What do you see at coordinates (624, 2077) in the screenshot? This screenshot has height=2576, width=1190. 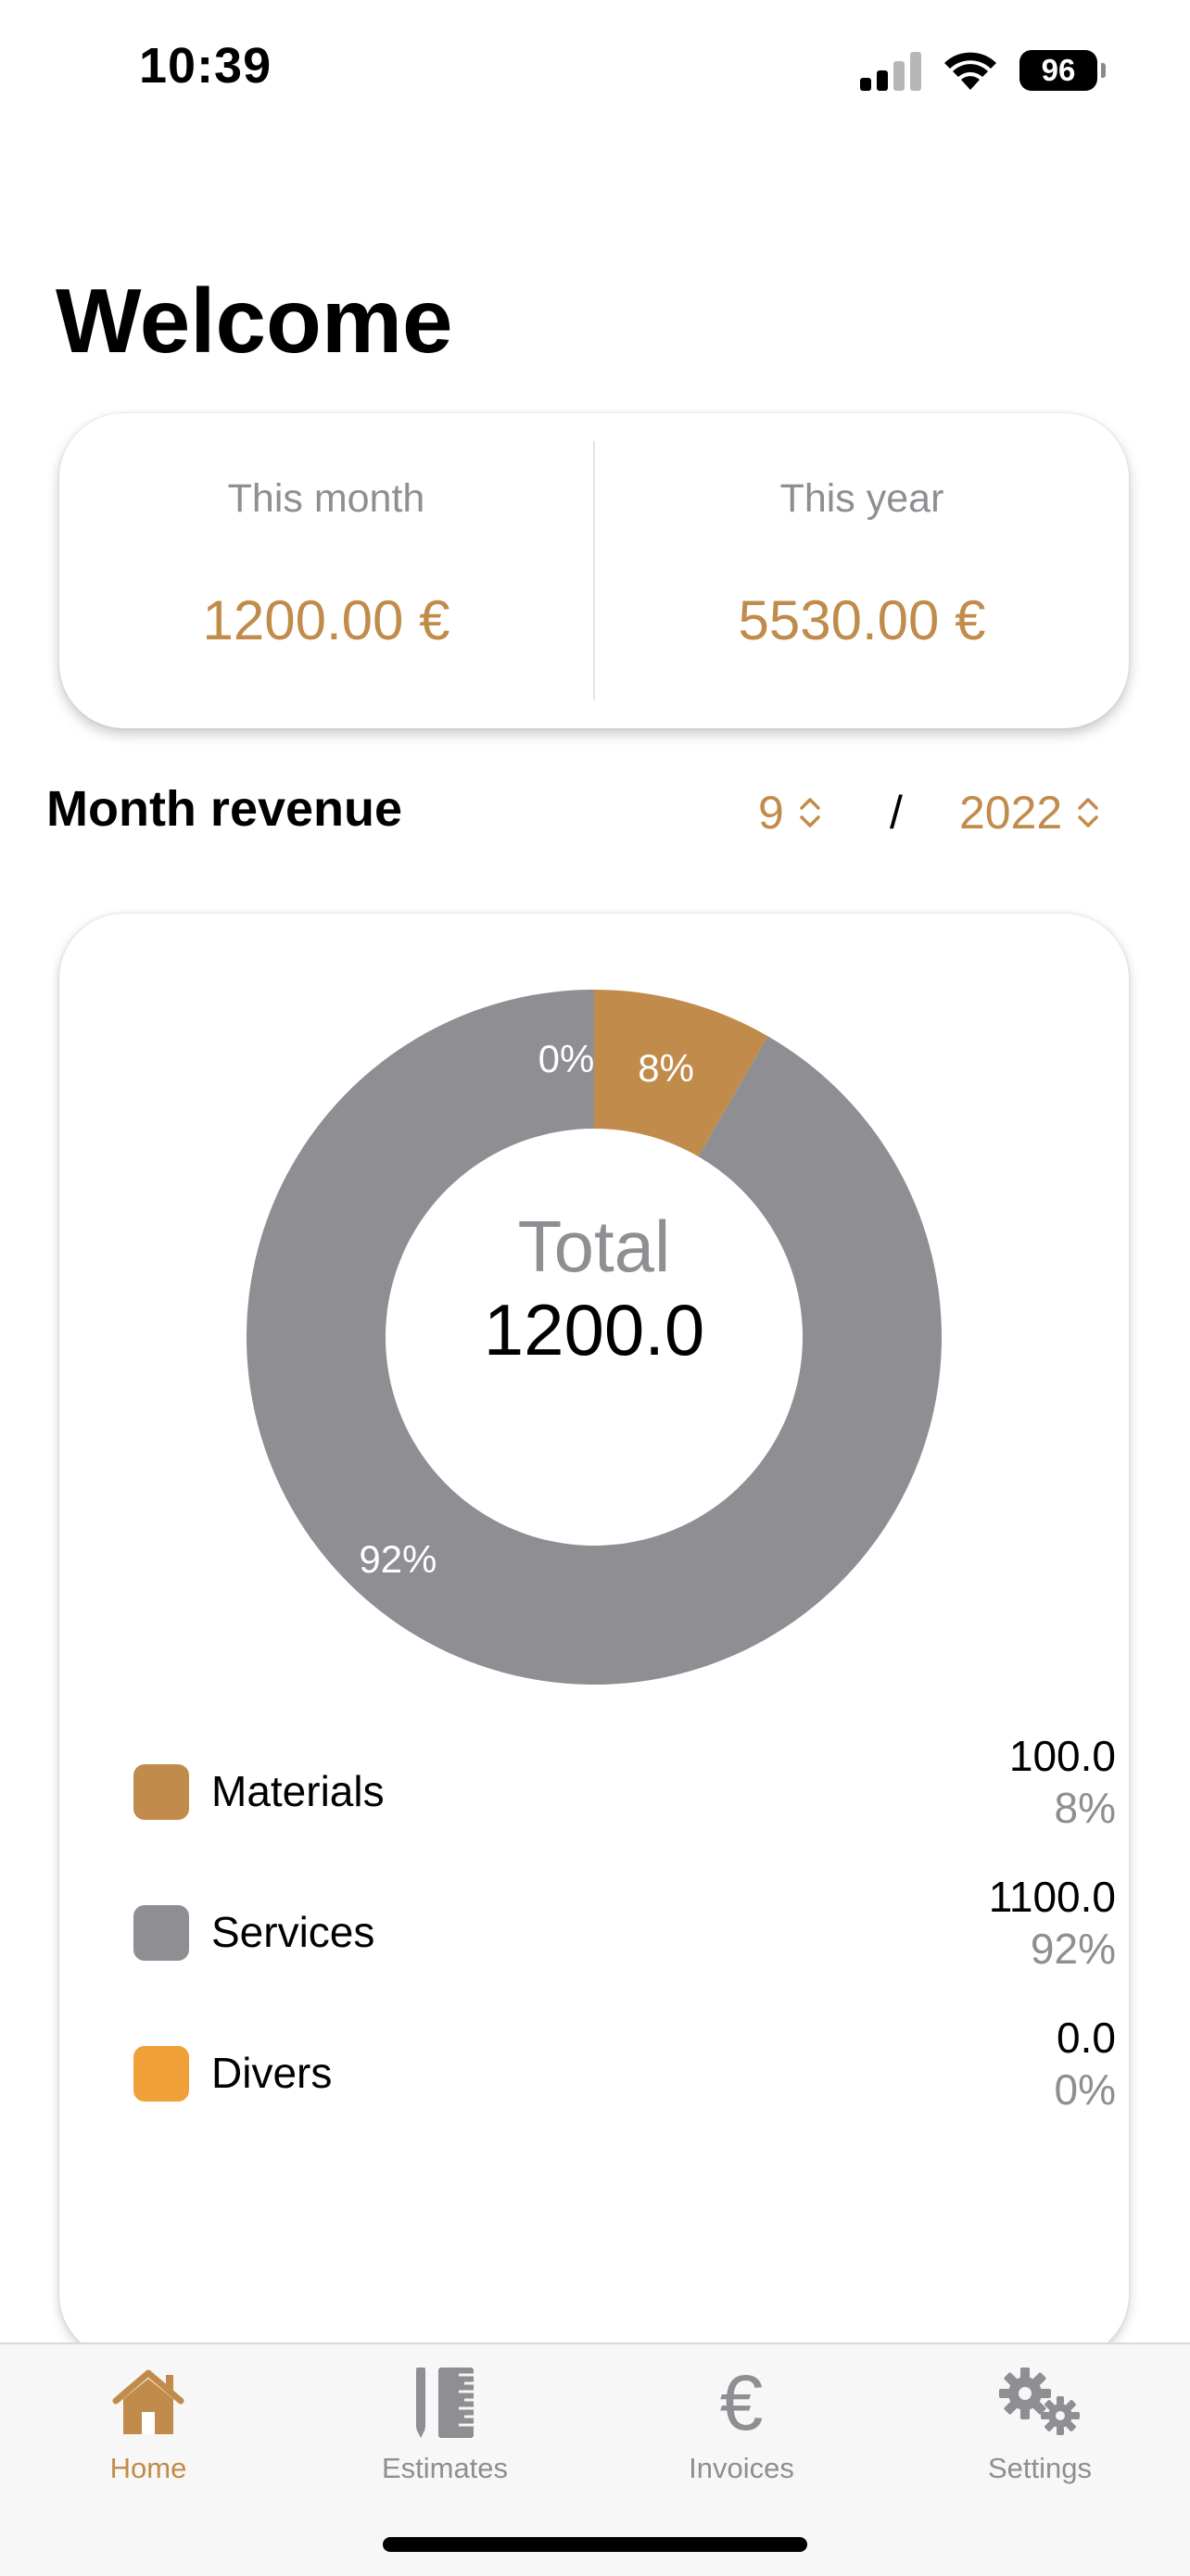 I see `legend-item-divers: Divers 0.0 0%` at bounding box center [624, 2077].